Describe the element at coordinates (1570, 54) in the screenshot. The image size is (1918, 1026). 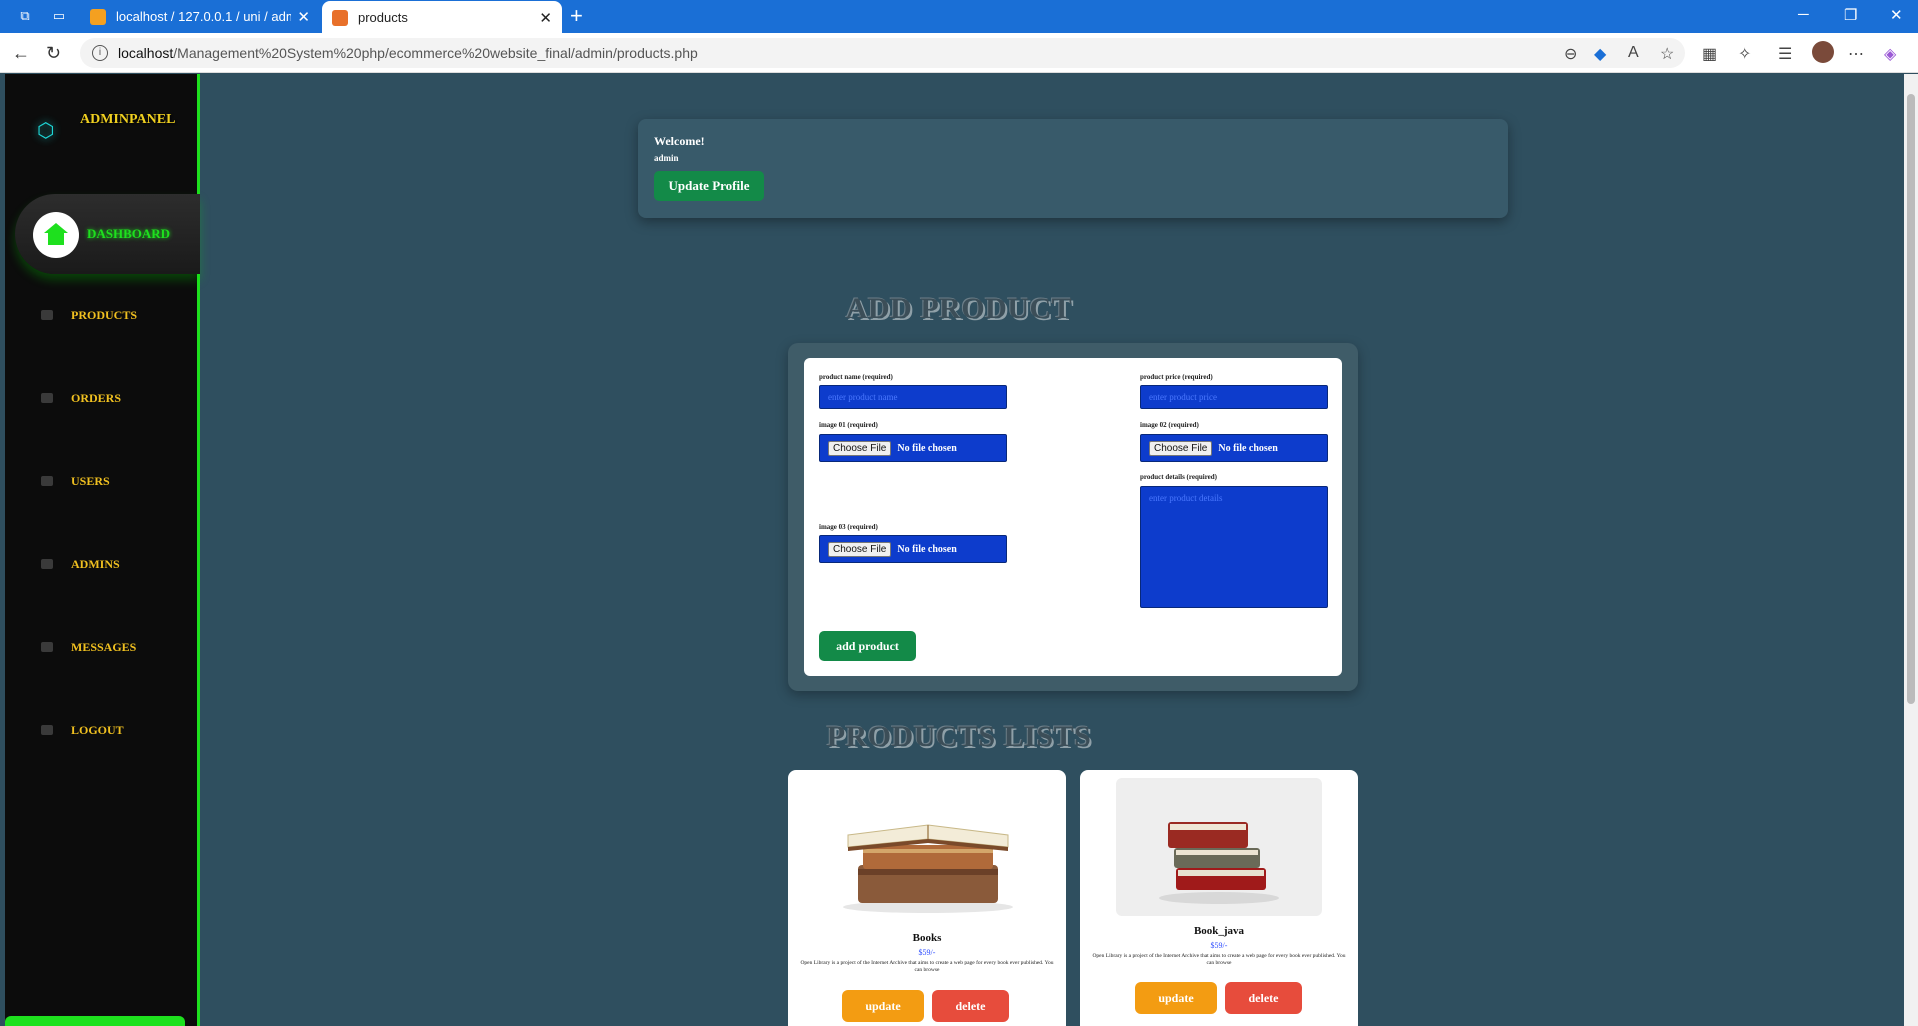
I see `zoom-icon: ⊖` at that location.